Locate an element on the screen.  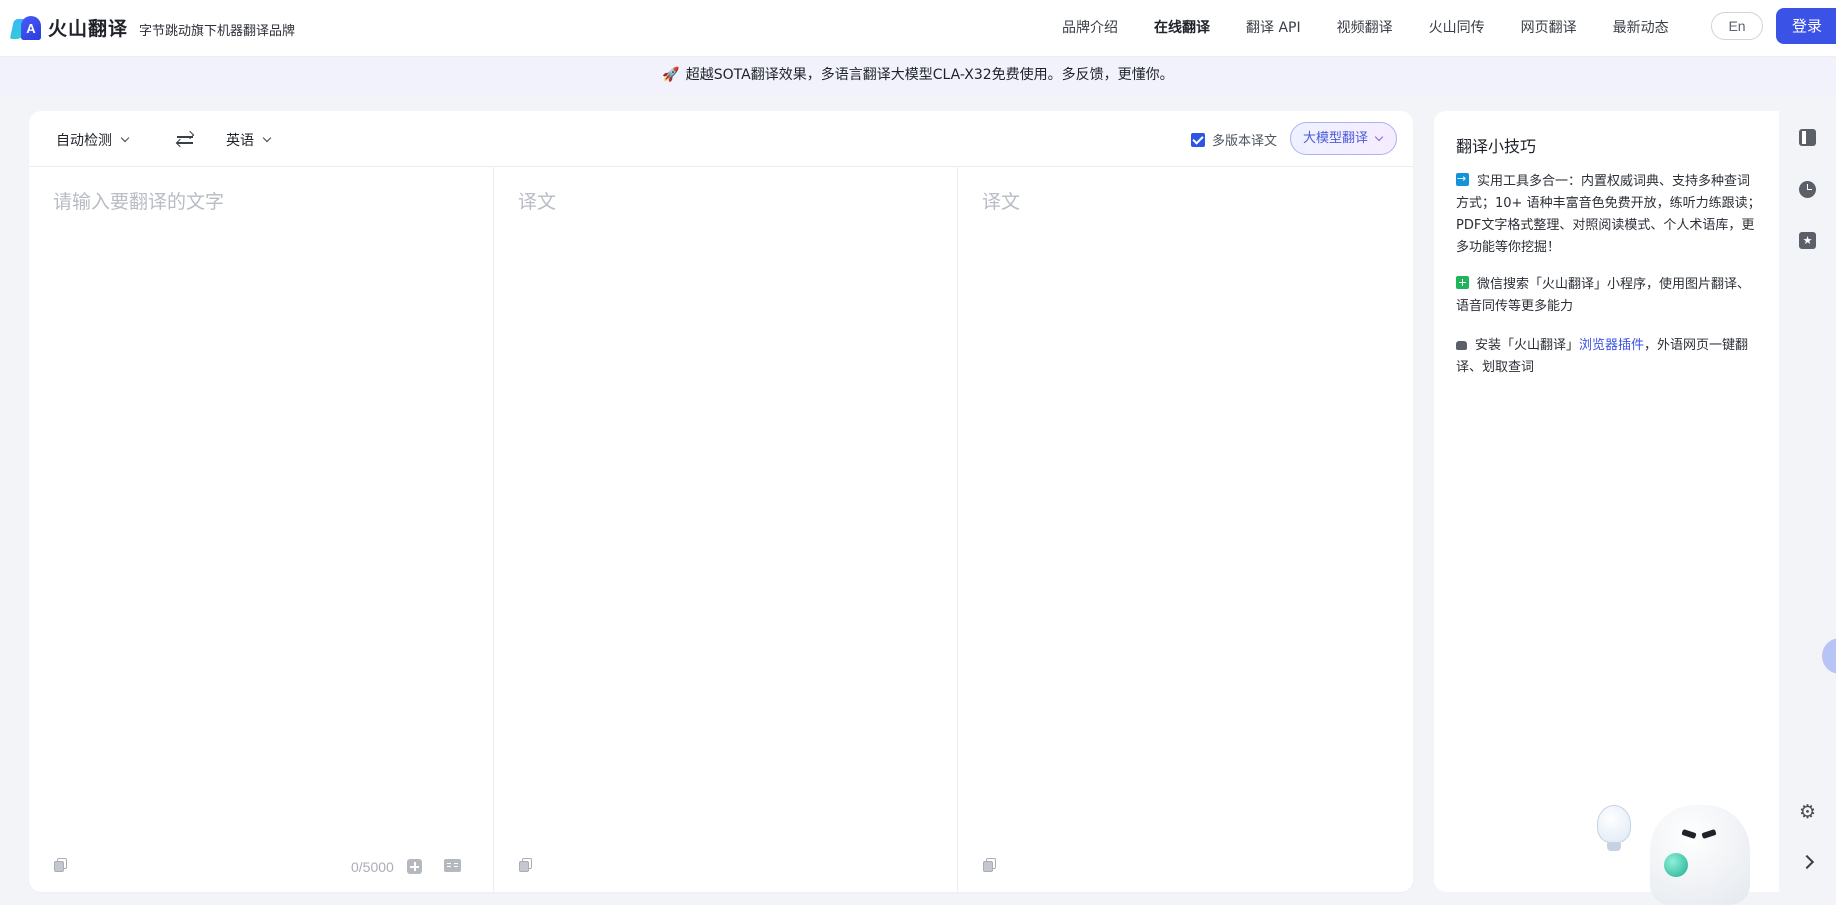
chevron-right-icon is located at coordinates (1807, 861).